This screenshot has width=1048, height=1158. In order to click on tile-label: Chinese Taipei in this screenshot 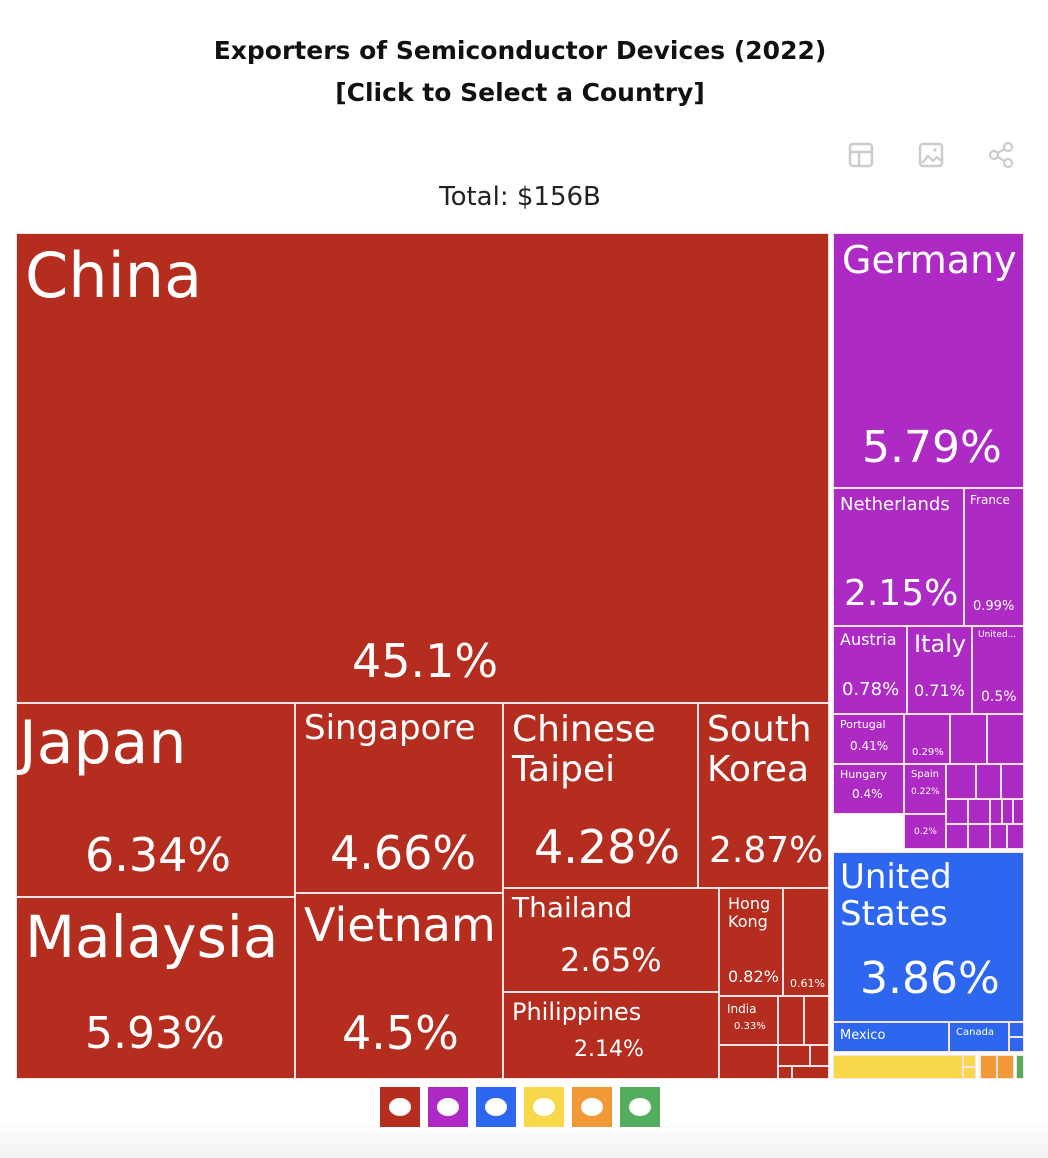, I will do `click(584, 749)`.